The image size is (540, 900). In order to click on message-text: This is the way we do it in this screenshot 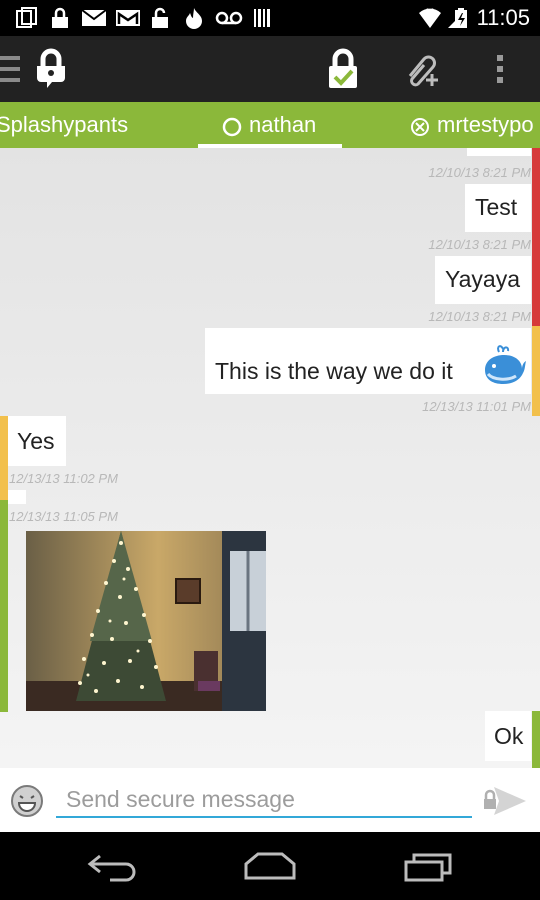, I will do `click(334, 371)`.